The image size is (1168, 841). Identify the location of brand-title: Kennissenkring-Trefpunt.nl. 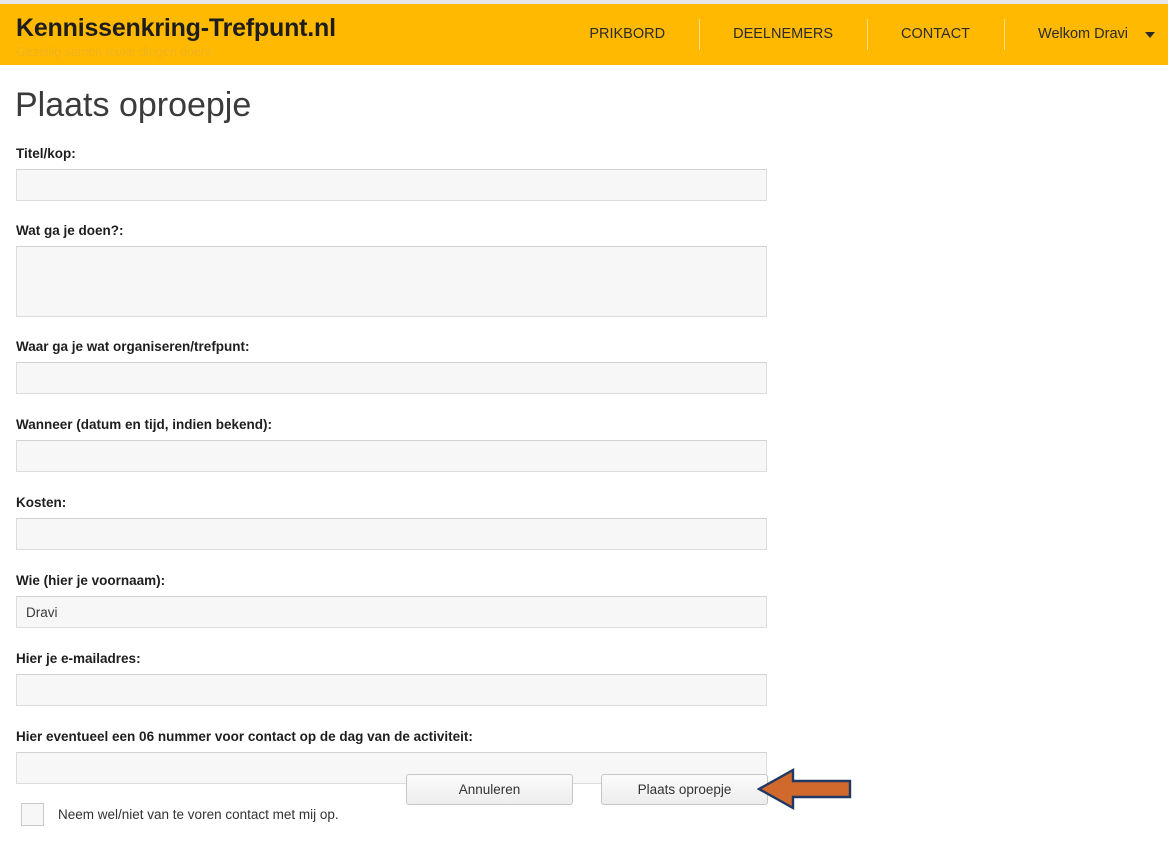
(176, 28).